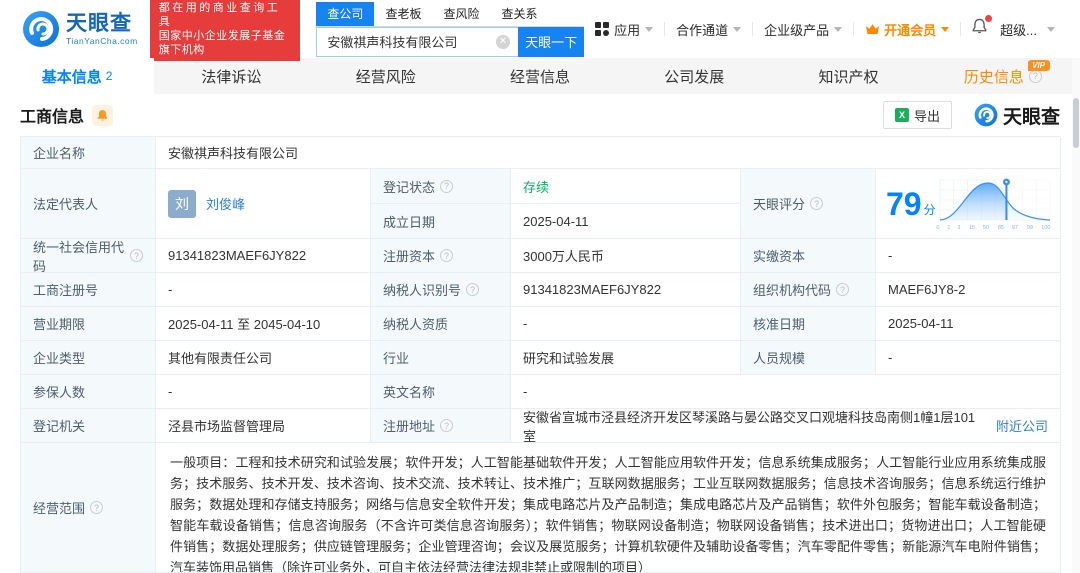 The width and height of the screenshot is (1080, 573). What do you see at coordinates (219, 15) in the screenshot?
I see `promo-line-1: 都在用的商业查询工具` at bounding box center [219, 15].